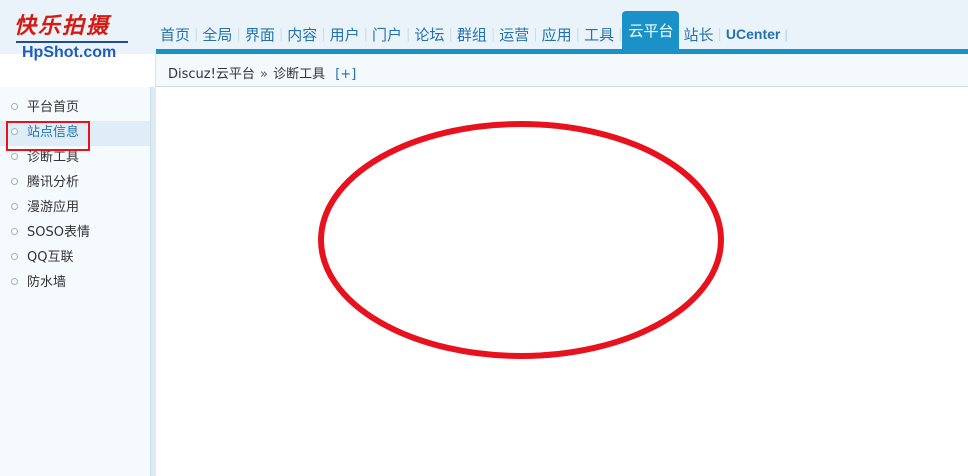  I want to click on nav-item-cloud: 云平台|, so click(651, 30).